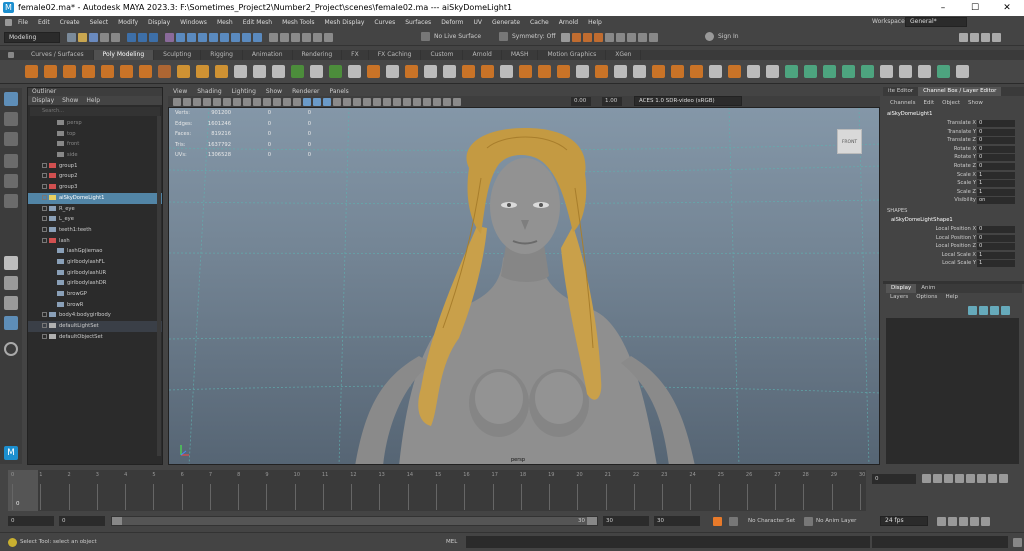  What do you see at coordinates (318, 55) in the screenshot?
I see `shelf-tab-rendering: Rendering` at bounding box center [318, 55].